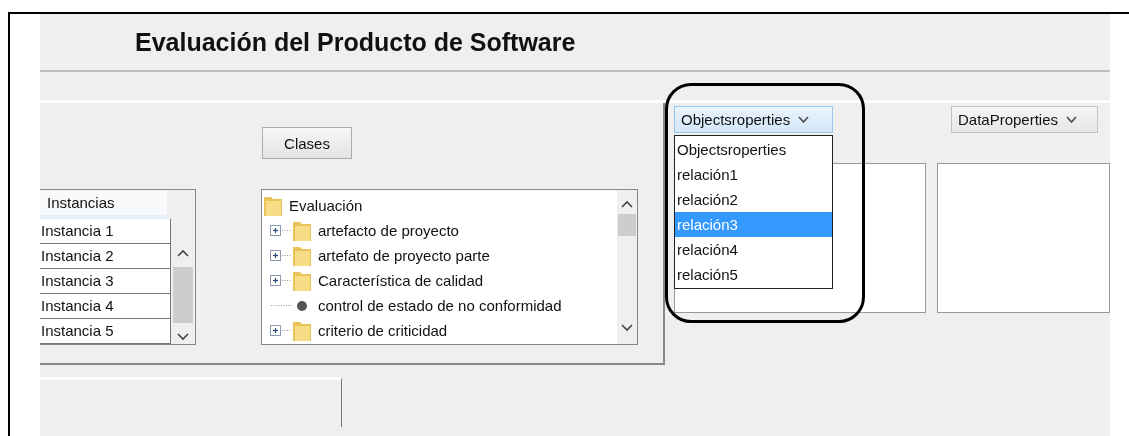  What do you see at coordinates (307, 143) in the screenshot?
I see `classes-button: Clases` at bounding box center [307, 143].